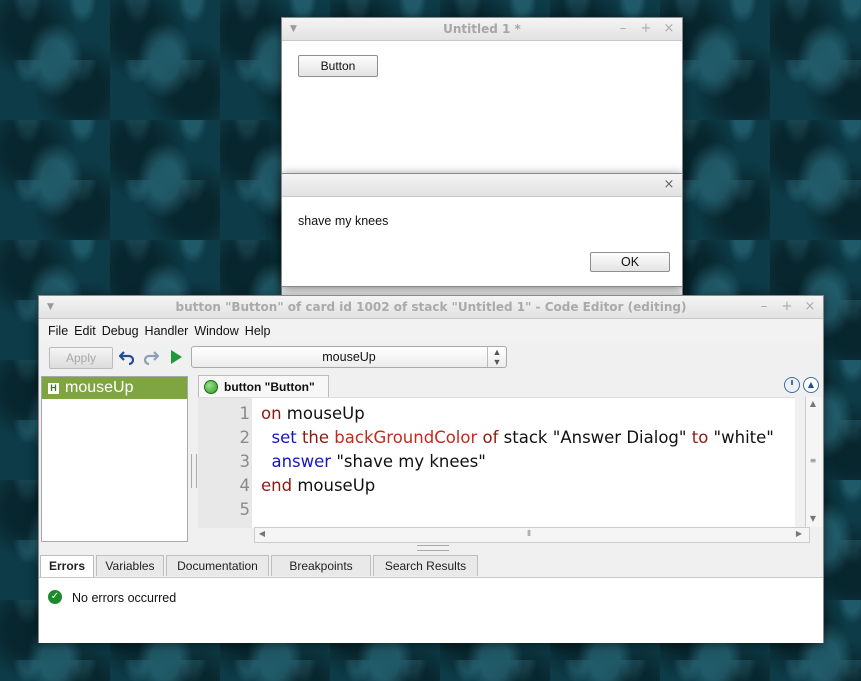 The height and width of the screenshot is (681, 861). I want to click on handler-badge-icon: H, so click(53, 388).